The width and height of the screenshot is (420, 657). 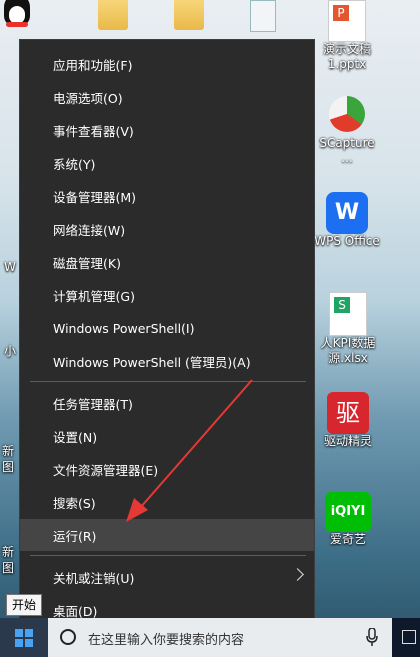 What do you see at coordinates (167, 535) in the screenshot?
I see `menu-item-run: 运行(R)` at bounding box center [167, 535].